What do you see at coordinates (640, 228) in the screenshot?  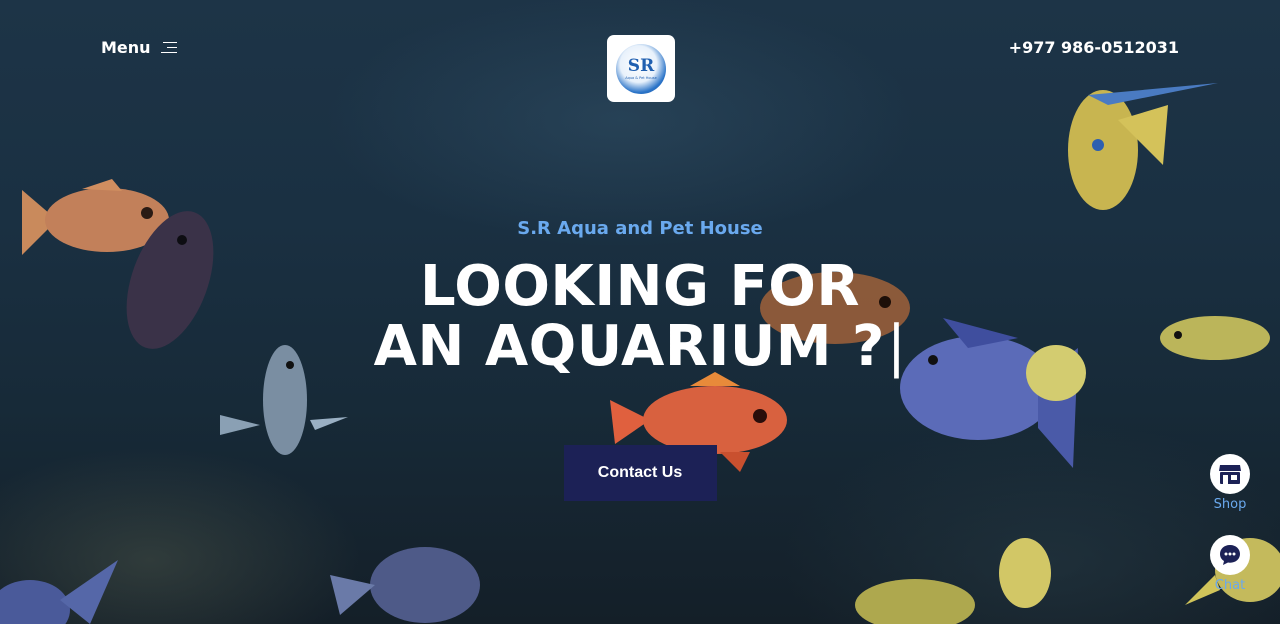 I see `hero-subtitle: S.R Aqua and Pet House` at bounding box center [640, 228].